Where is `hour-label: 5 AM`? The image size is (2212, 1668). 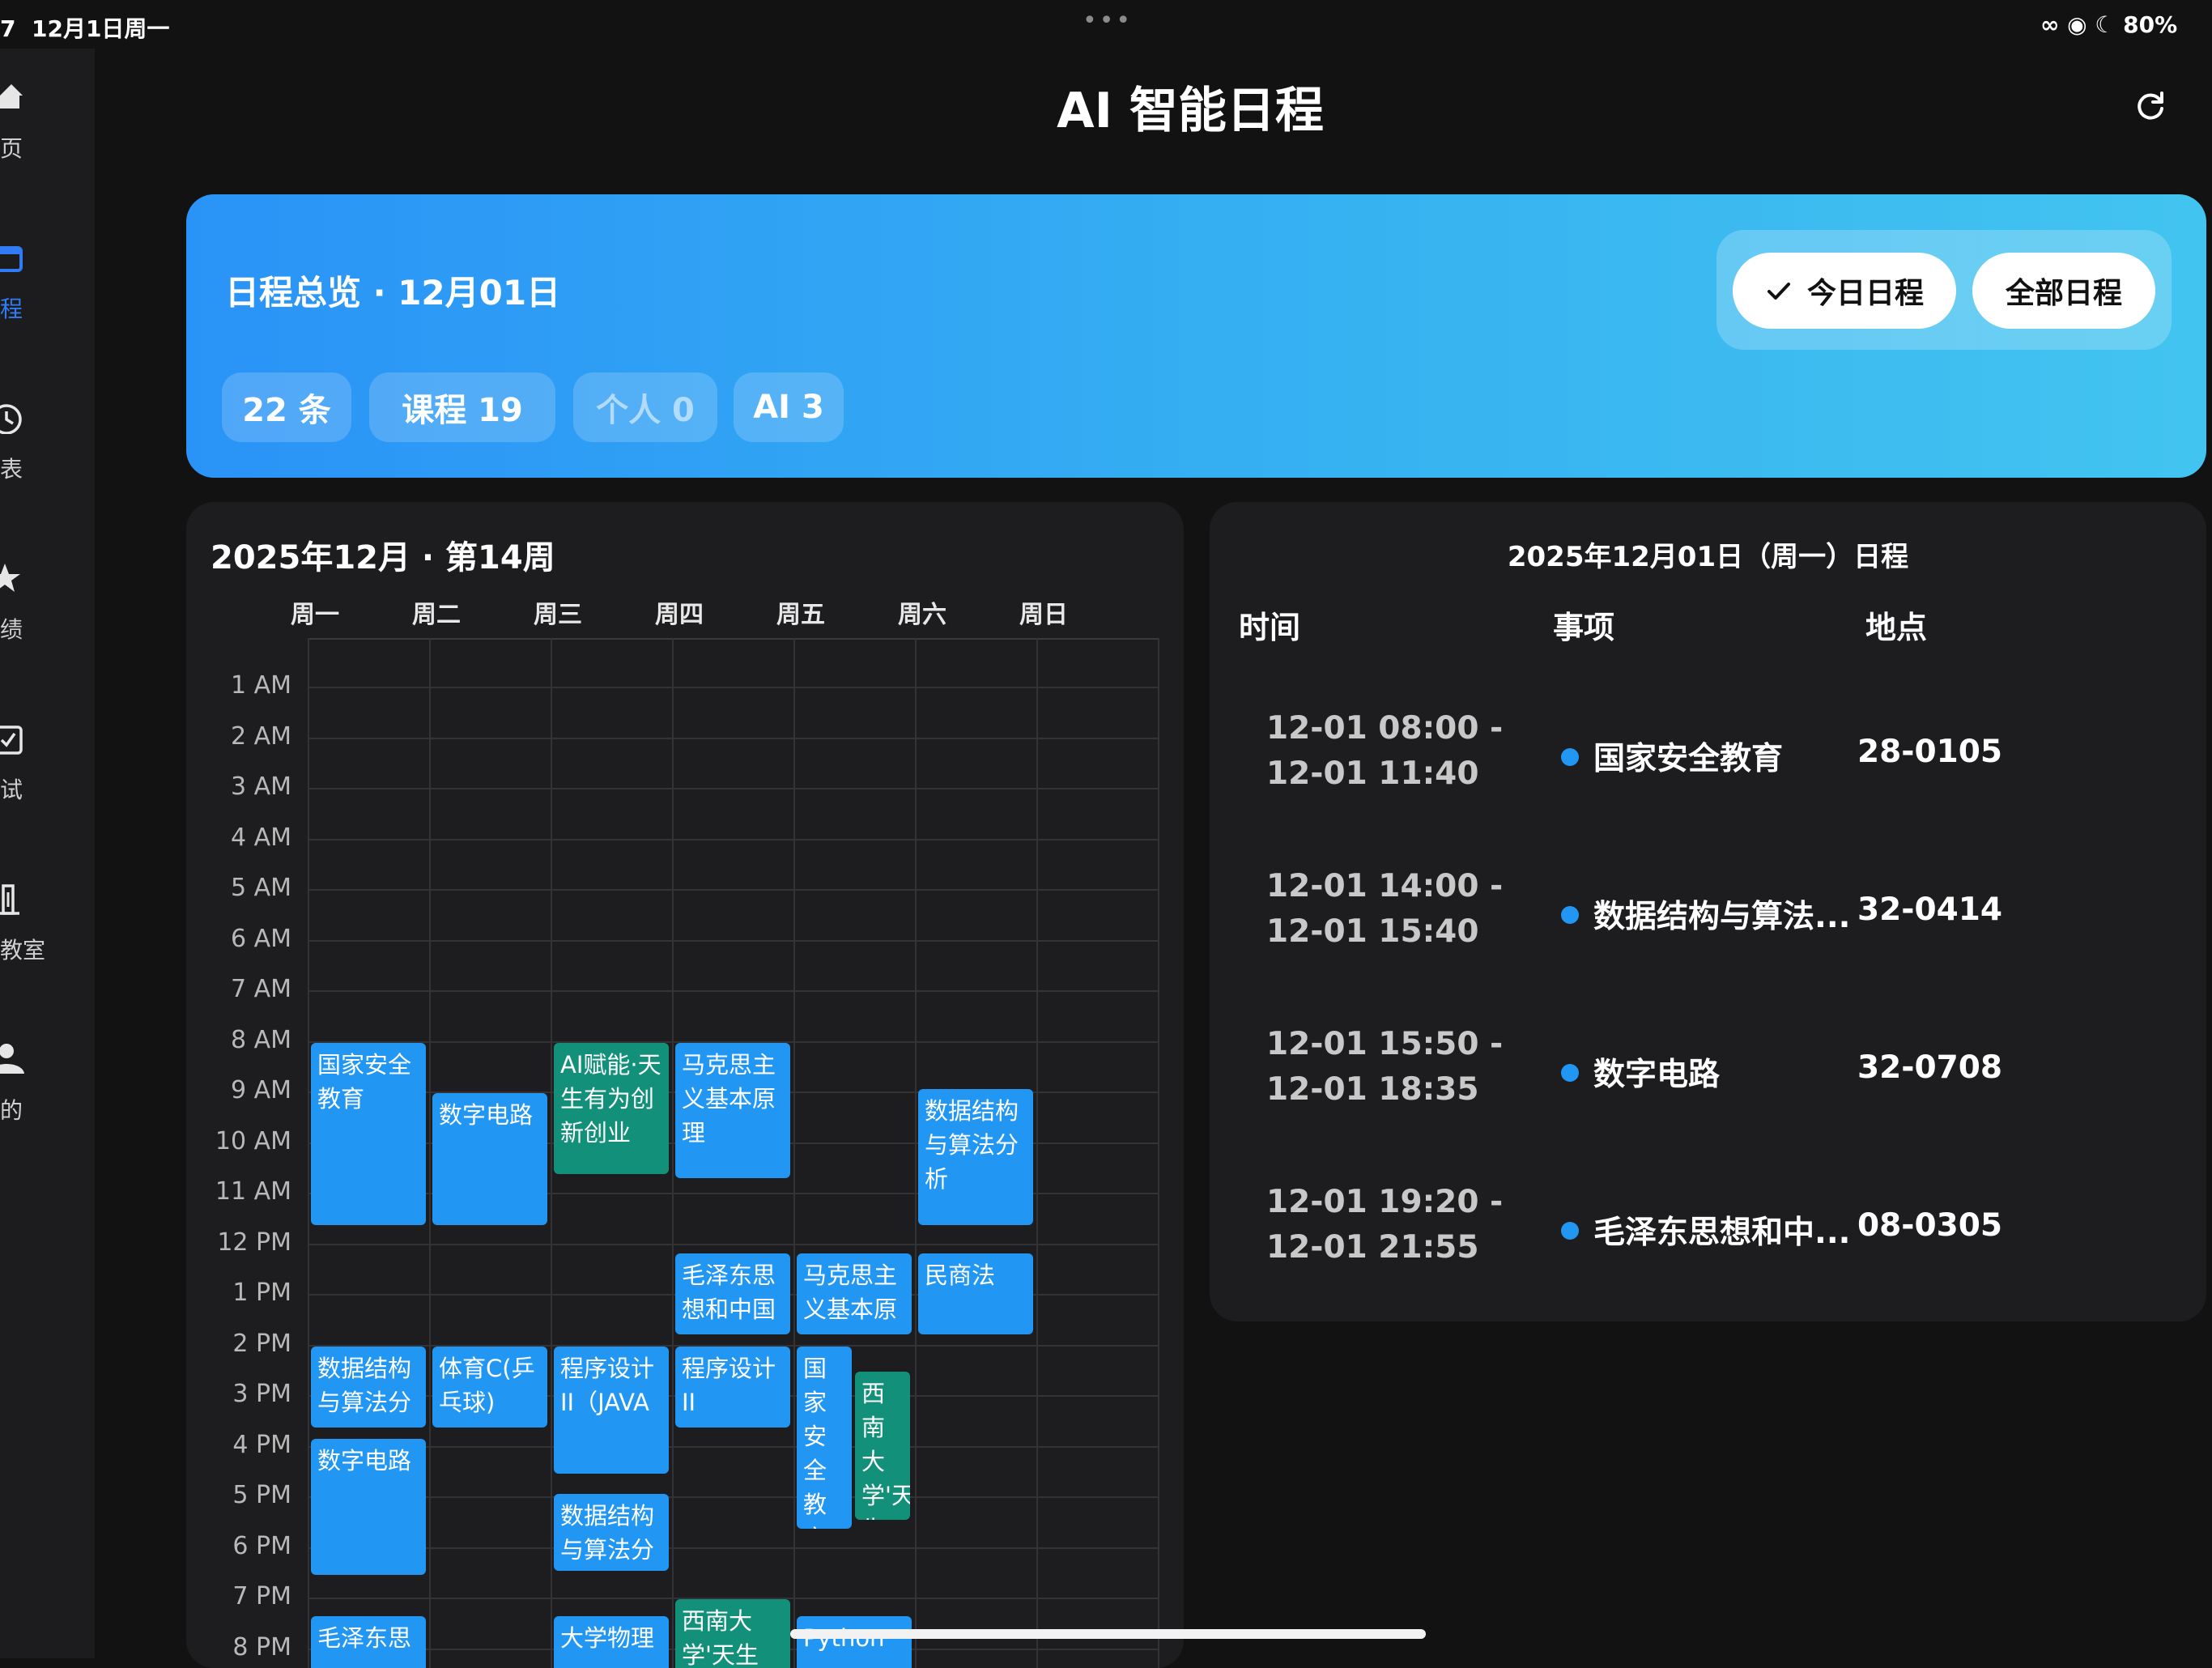 hour-label: 5 AM is located at coordinates (261, 888).